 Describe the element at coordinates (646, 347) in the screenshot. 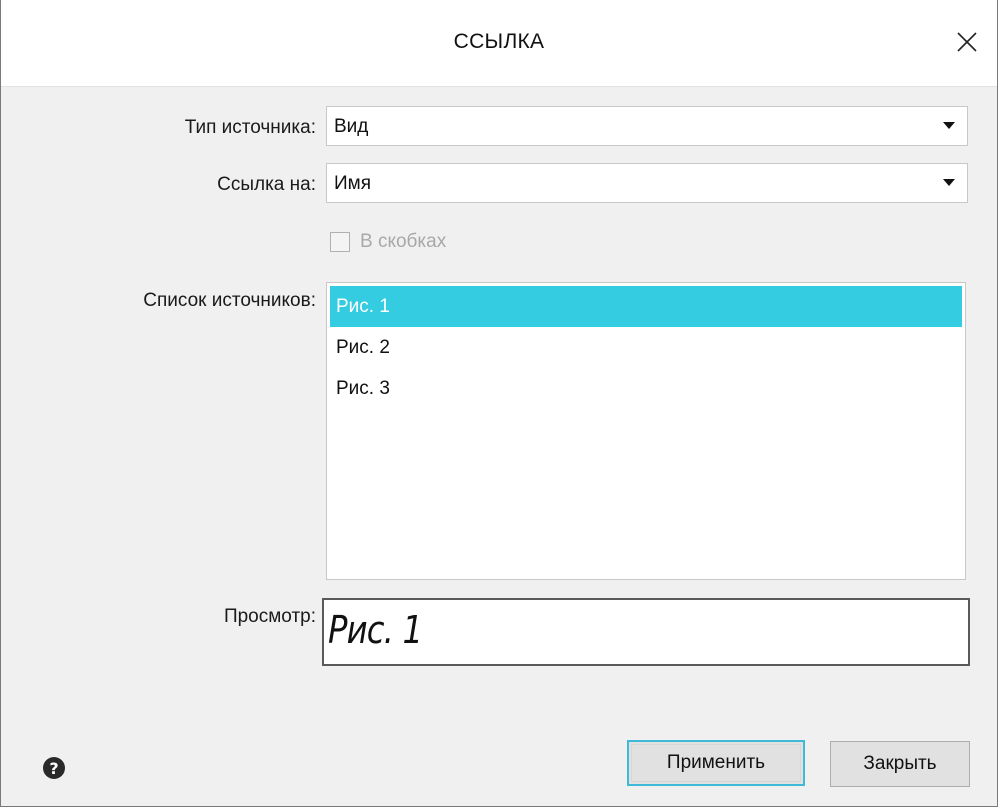

I see `list-item: Рис. 2` at that location.